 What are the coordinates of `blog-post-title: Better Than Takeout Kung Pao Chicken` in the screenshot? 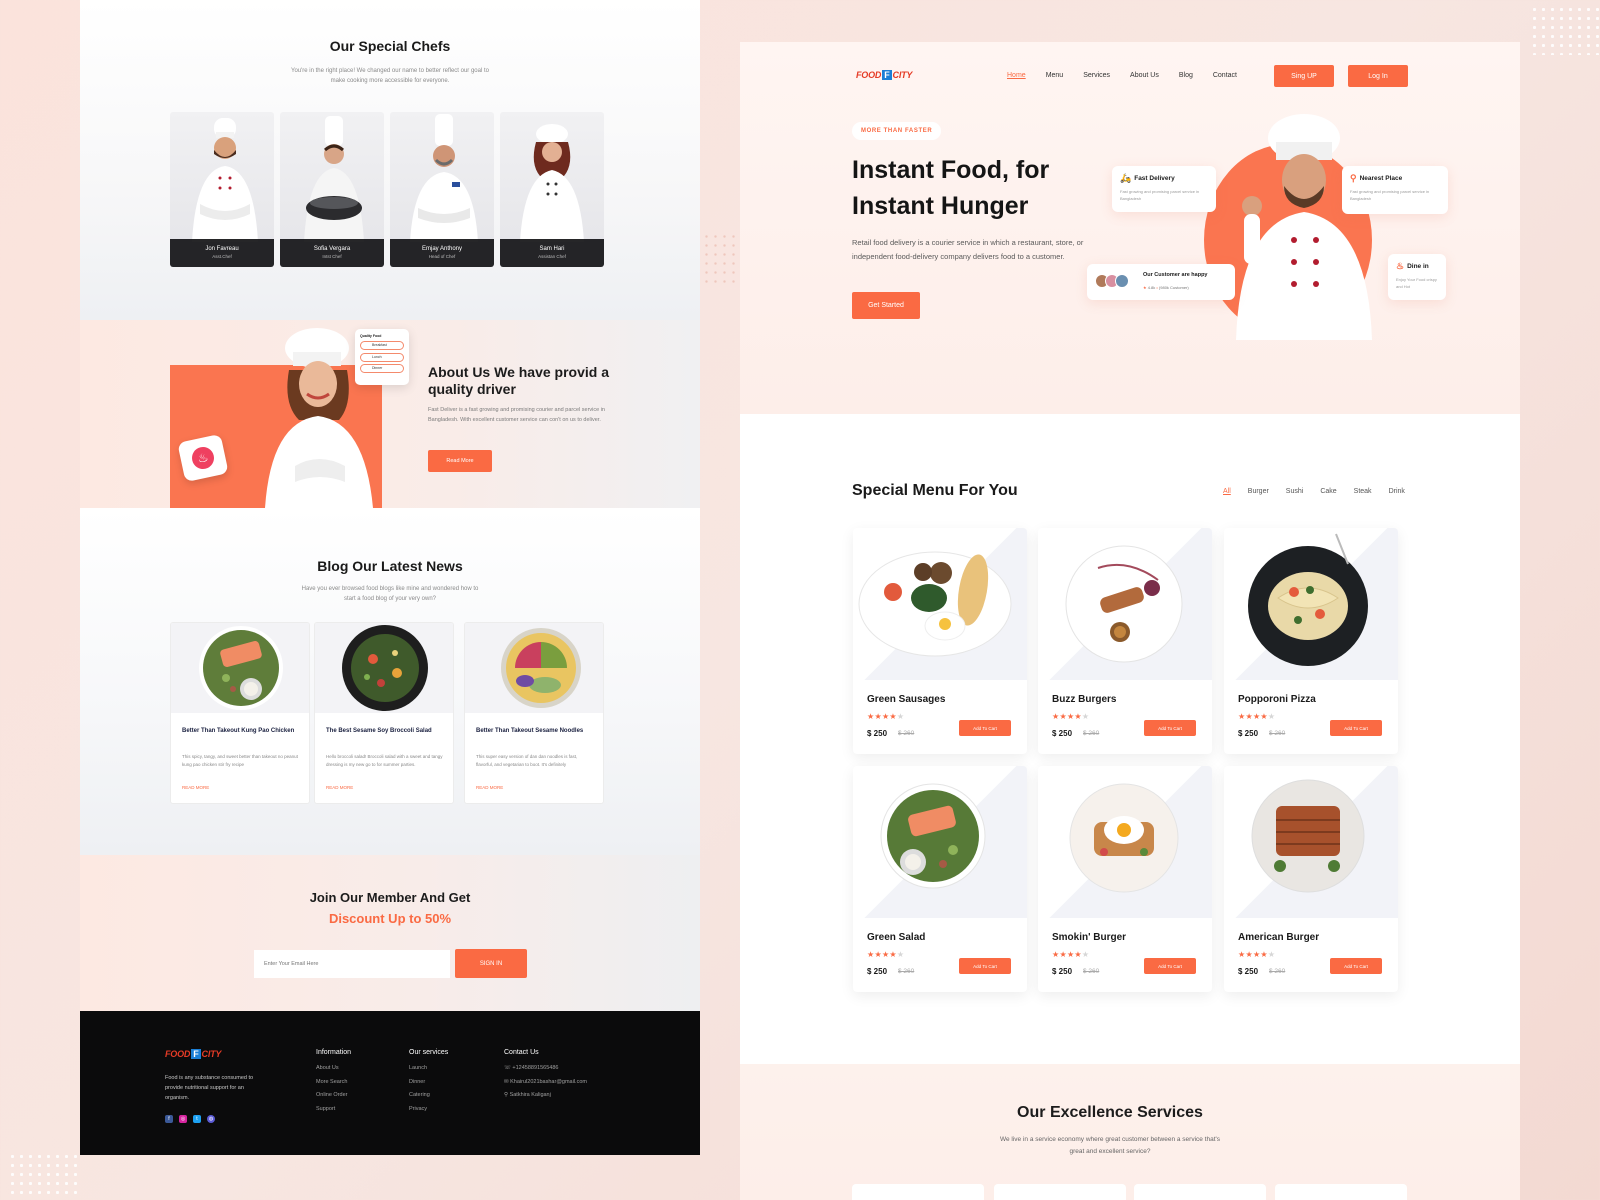 It's located at (241, 731).